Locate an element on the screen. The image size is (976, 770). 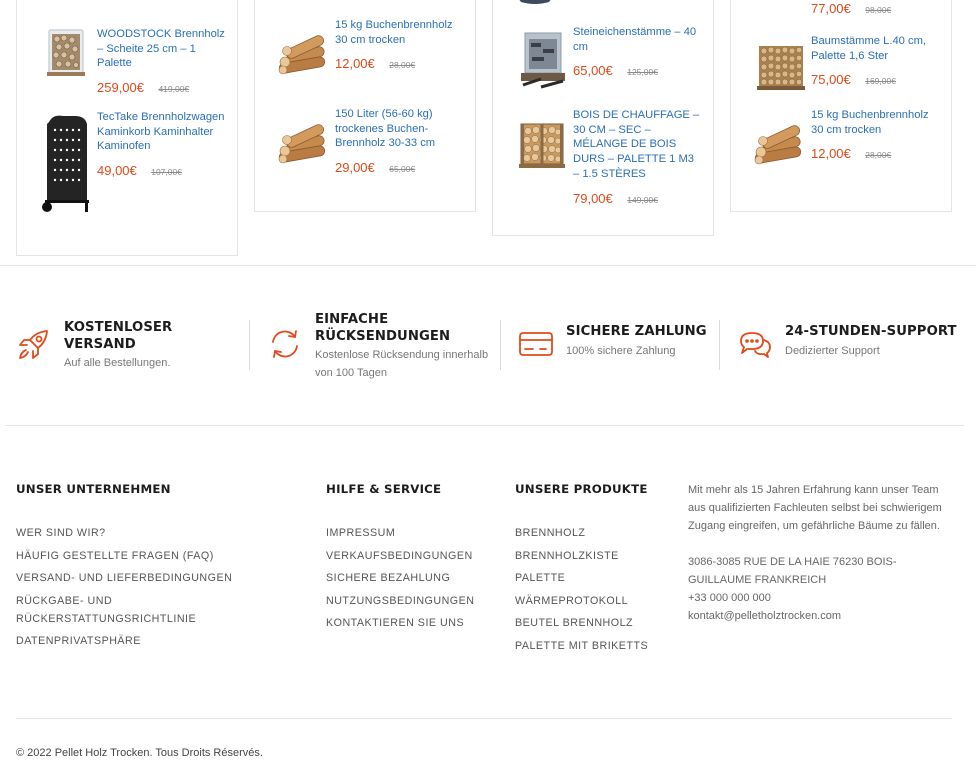
product-card: 77,00€ 98,00€ is located at coordinates (841, 9).